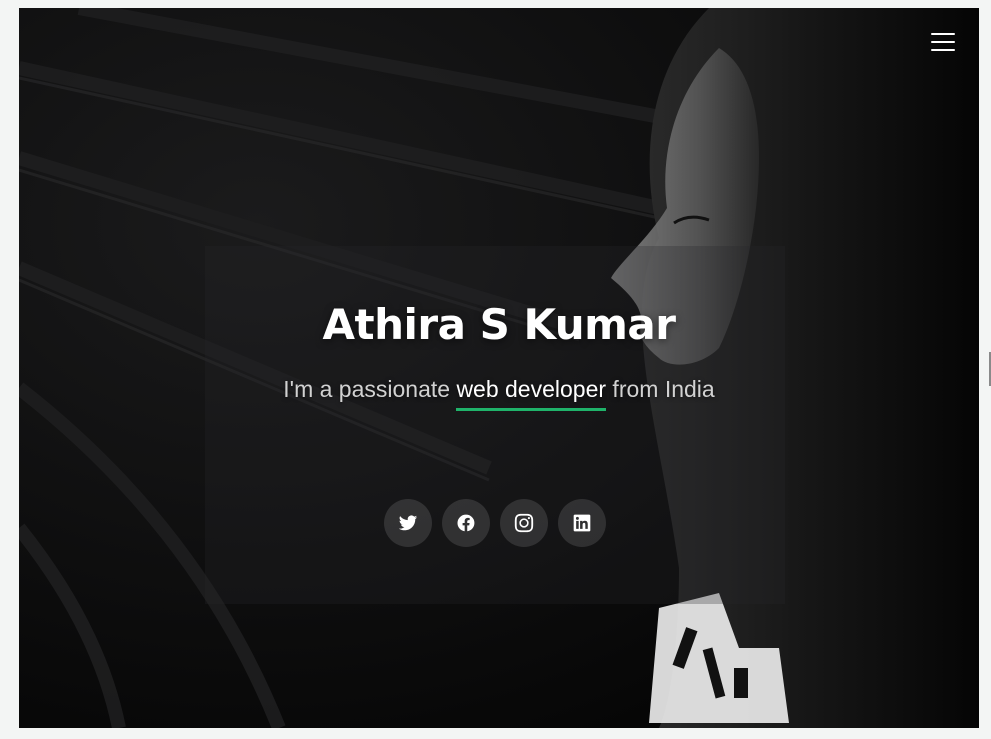 The height and width of the screenshot is (739, 991). I want to click on twitter-link, so click(408, 523).